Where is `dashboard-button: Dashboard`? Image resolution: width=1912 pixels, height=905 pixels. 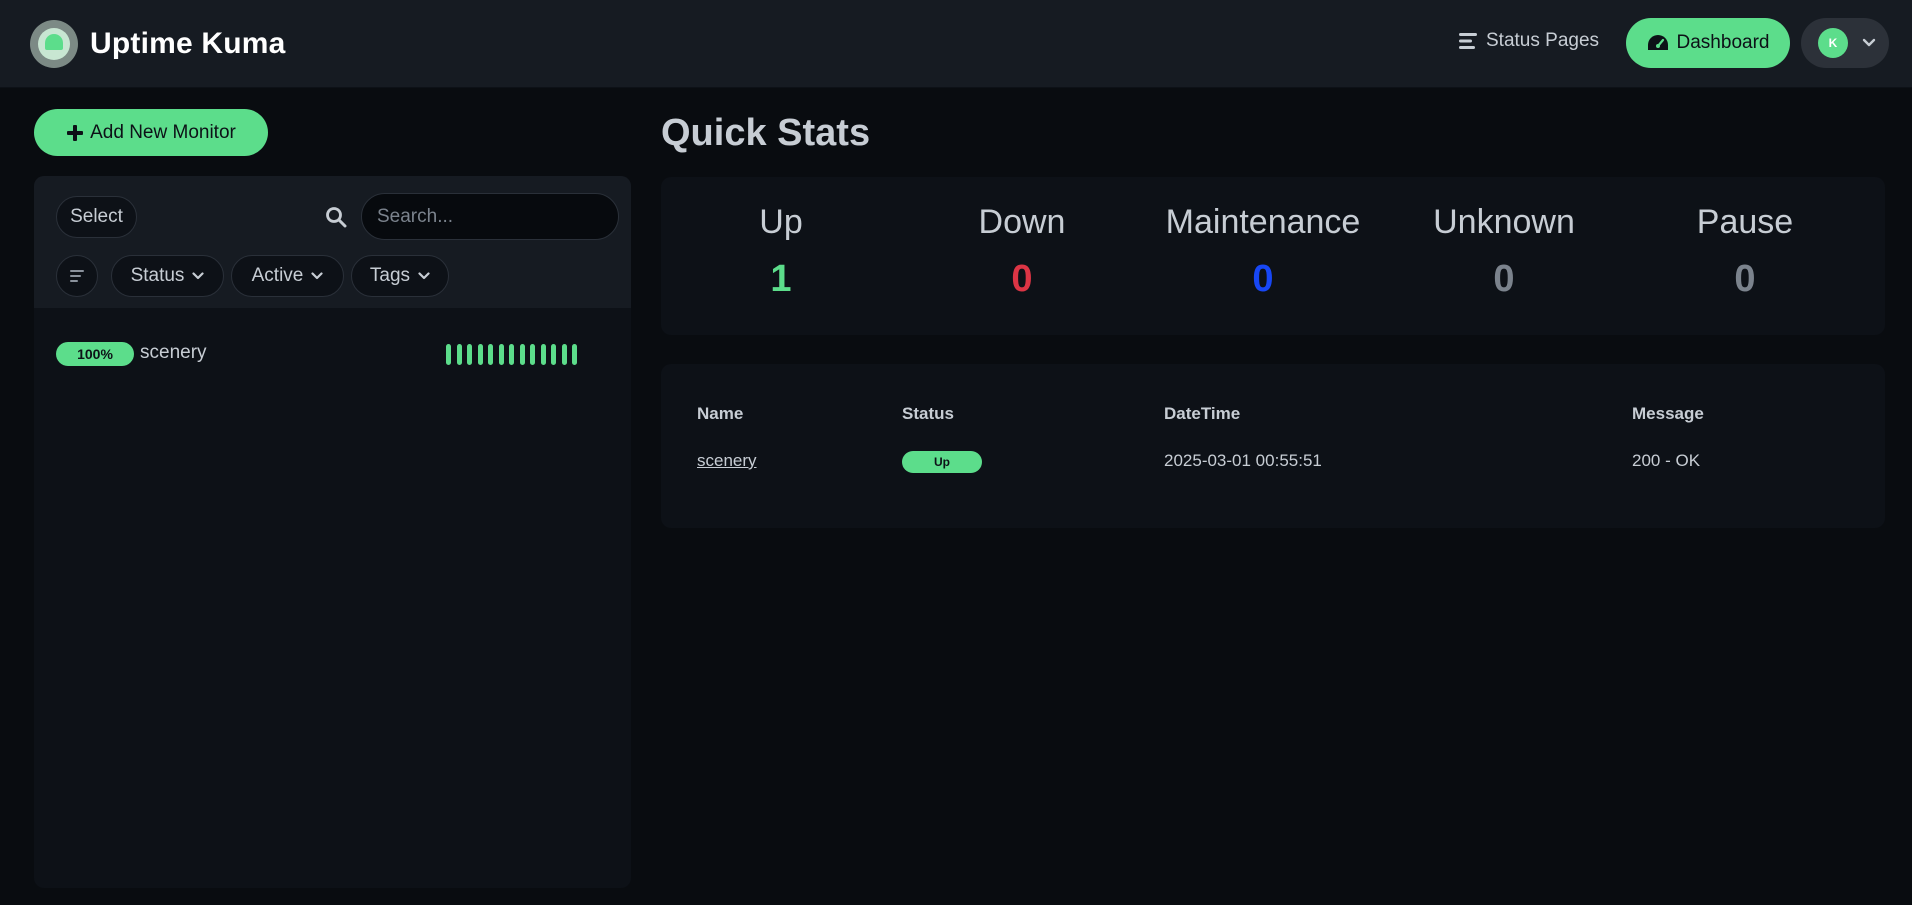
dashboard-button: Dashboard is located at coordinates (1708, 43).